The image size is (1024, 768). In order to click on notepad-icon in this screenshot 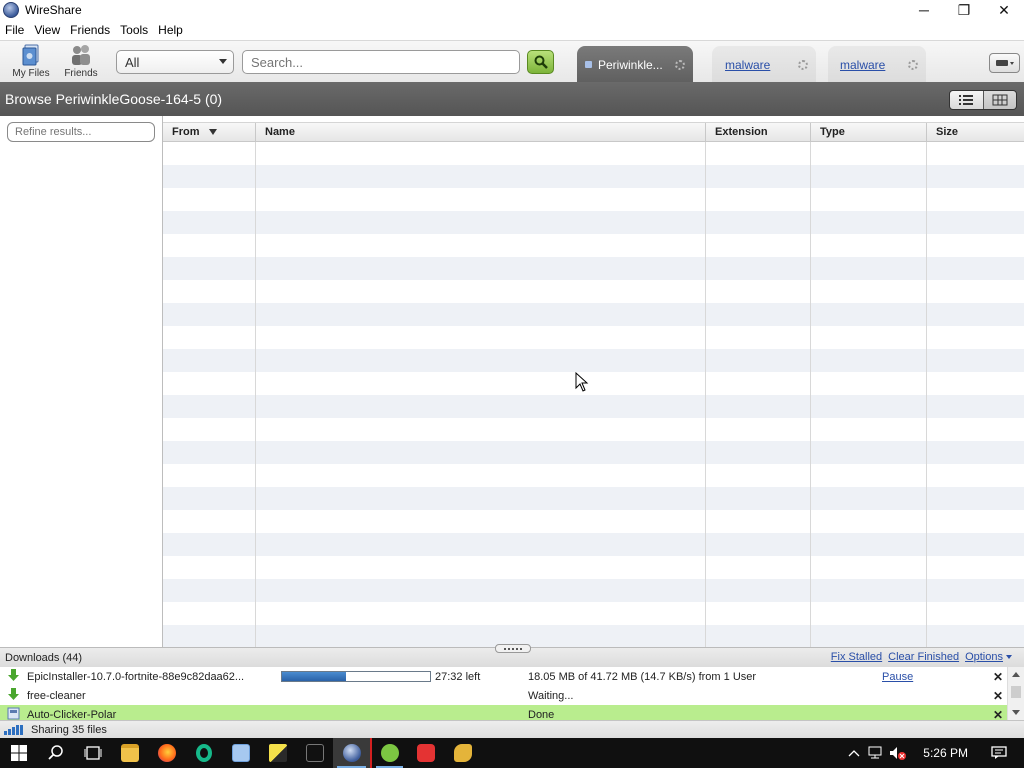, I will do `click(240, 753)`.